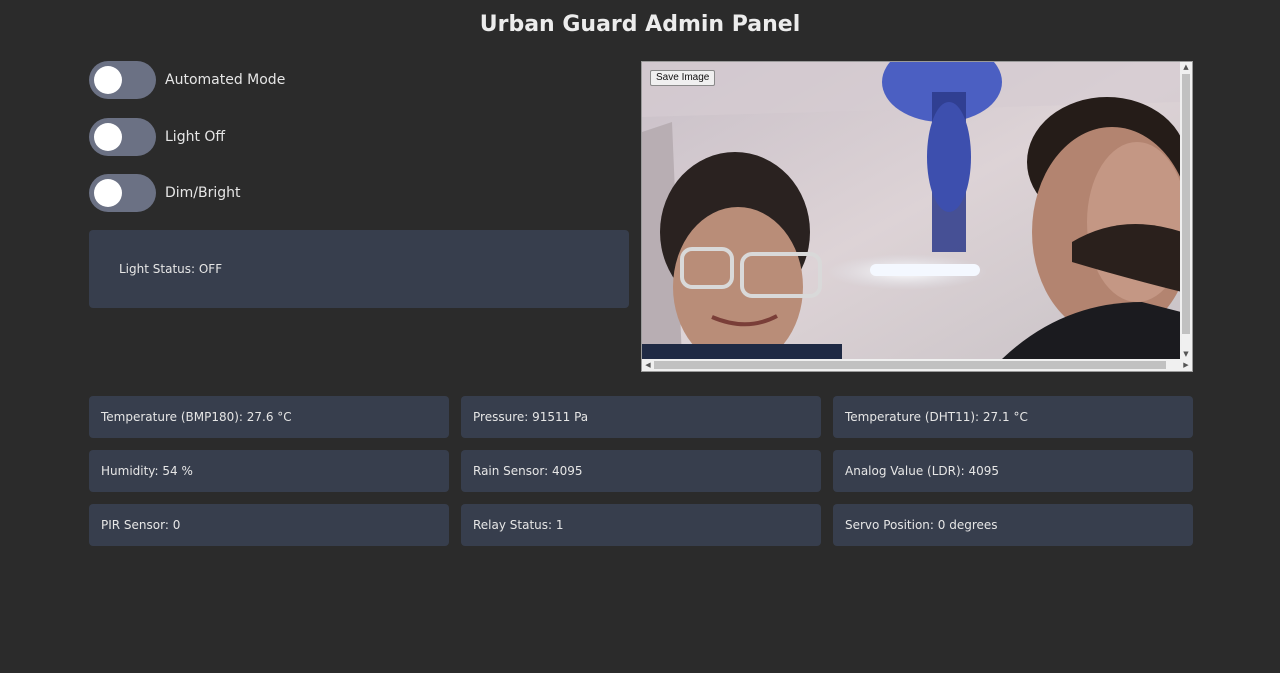 Image resolution: width=1280 pixels, height=673 pixels. I want to click on sensor-card-pir: PIR Sensor: 0, so click(269, 525).